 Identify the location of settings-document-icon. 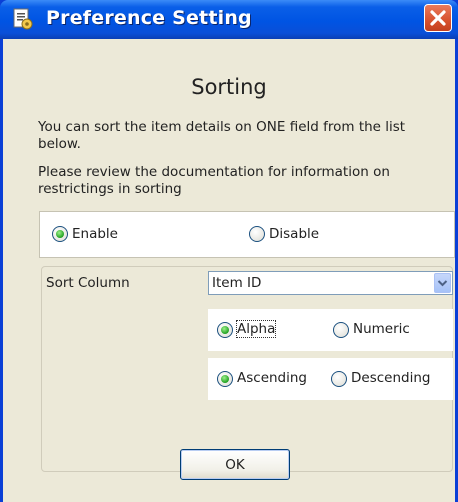
(23, 19).